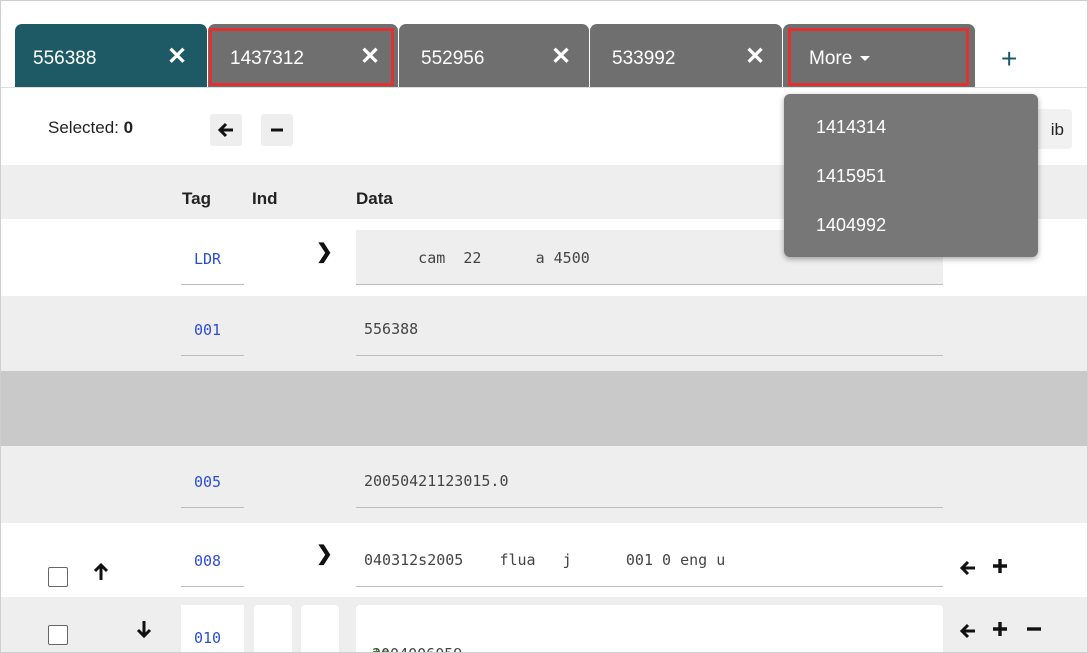  Describe the element at coordinates (544, 408) in the screenshot. I see `empty-row` at that location.